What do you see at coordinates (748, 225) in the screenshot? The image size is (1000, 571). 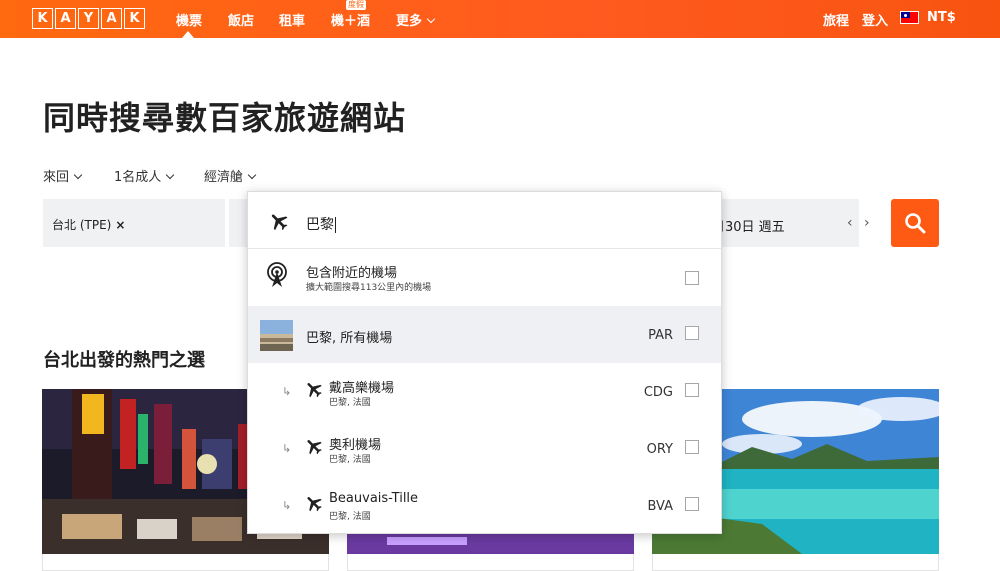 I see `departure-date: 月30日 週五` at bounding box center [748, 225].